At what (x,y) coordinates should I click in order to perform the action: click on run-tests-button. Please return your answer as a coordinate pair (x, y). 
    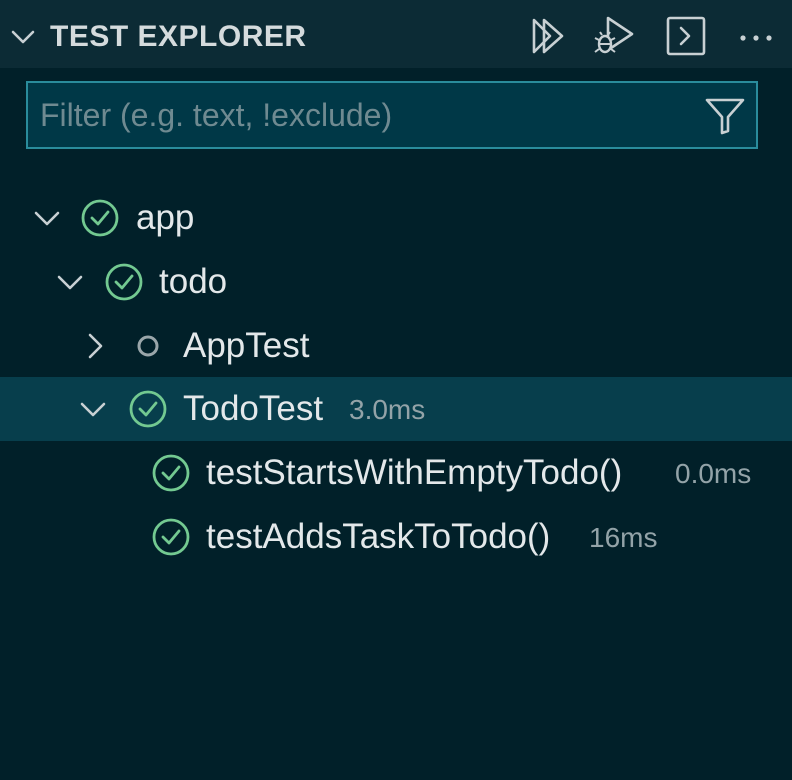
    Looking at the image, I should click on (548, 36).